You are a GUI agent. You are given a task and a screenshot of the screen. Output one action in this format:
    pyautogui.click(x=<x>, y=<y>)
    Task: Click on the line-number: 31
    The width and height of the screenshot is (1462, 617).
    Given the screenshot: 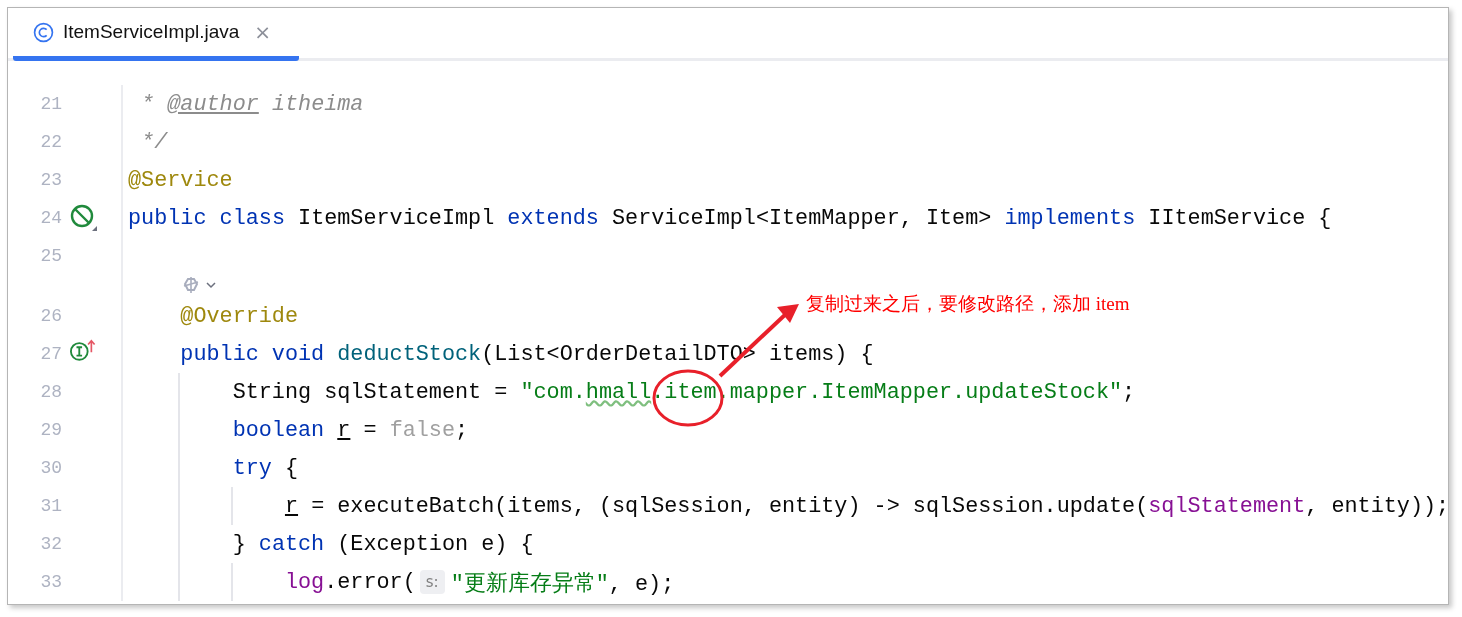 What is the action you would take?
    pyautogui.click(x=50, y=506)
    